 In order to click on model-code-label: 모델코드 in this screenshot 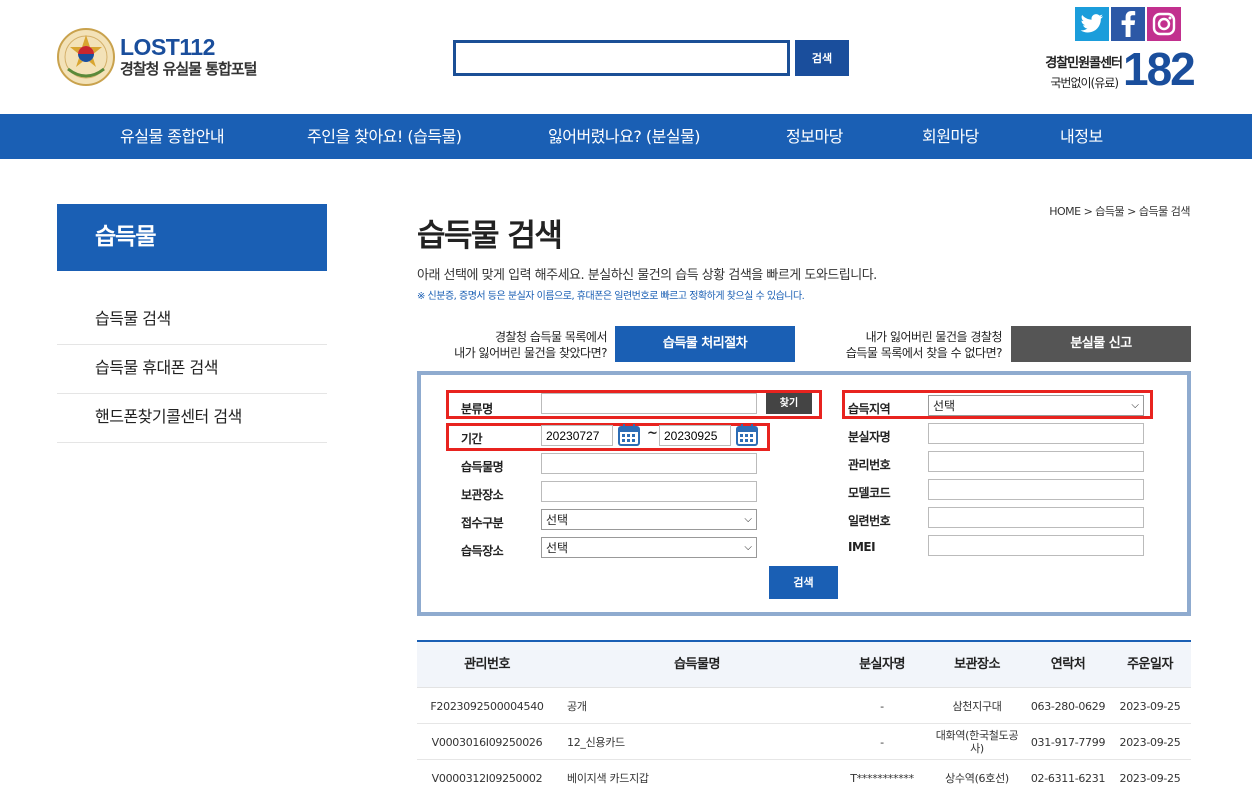, I will do `click(869, 493)`.